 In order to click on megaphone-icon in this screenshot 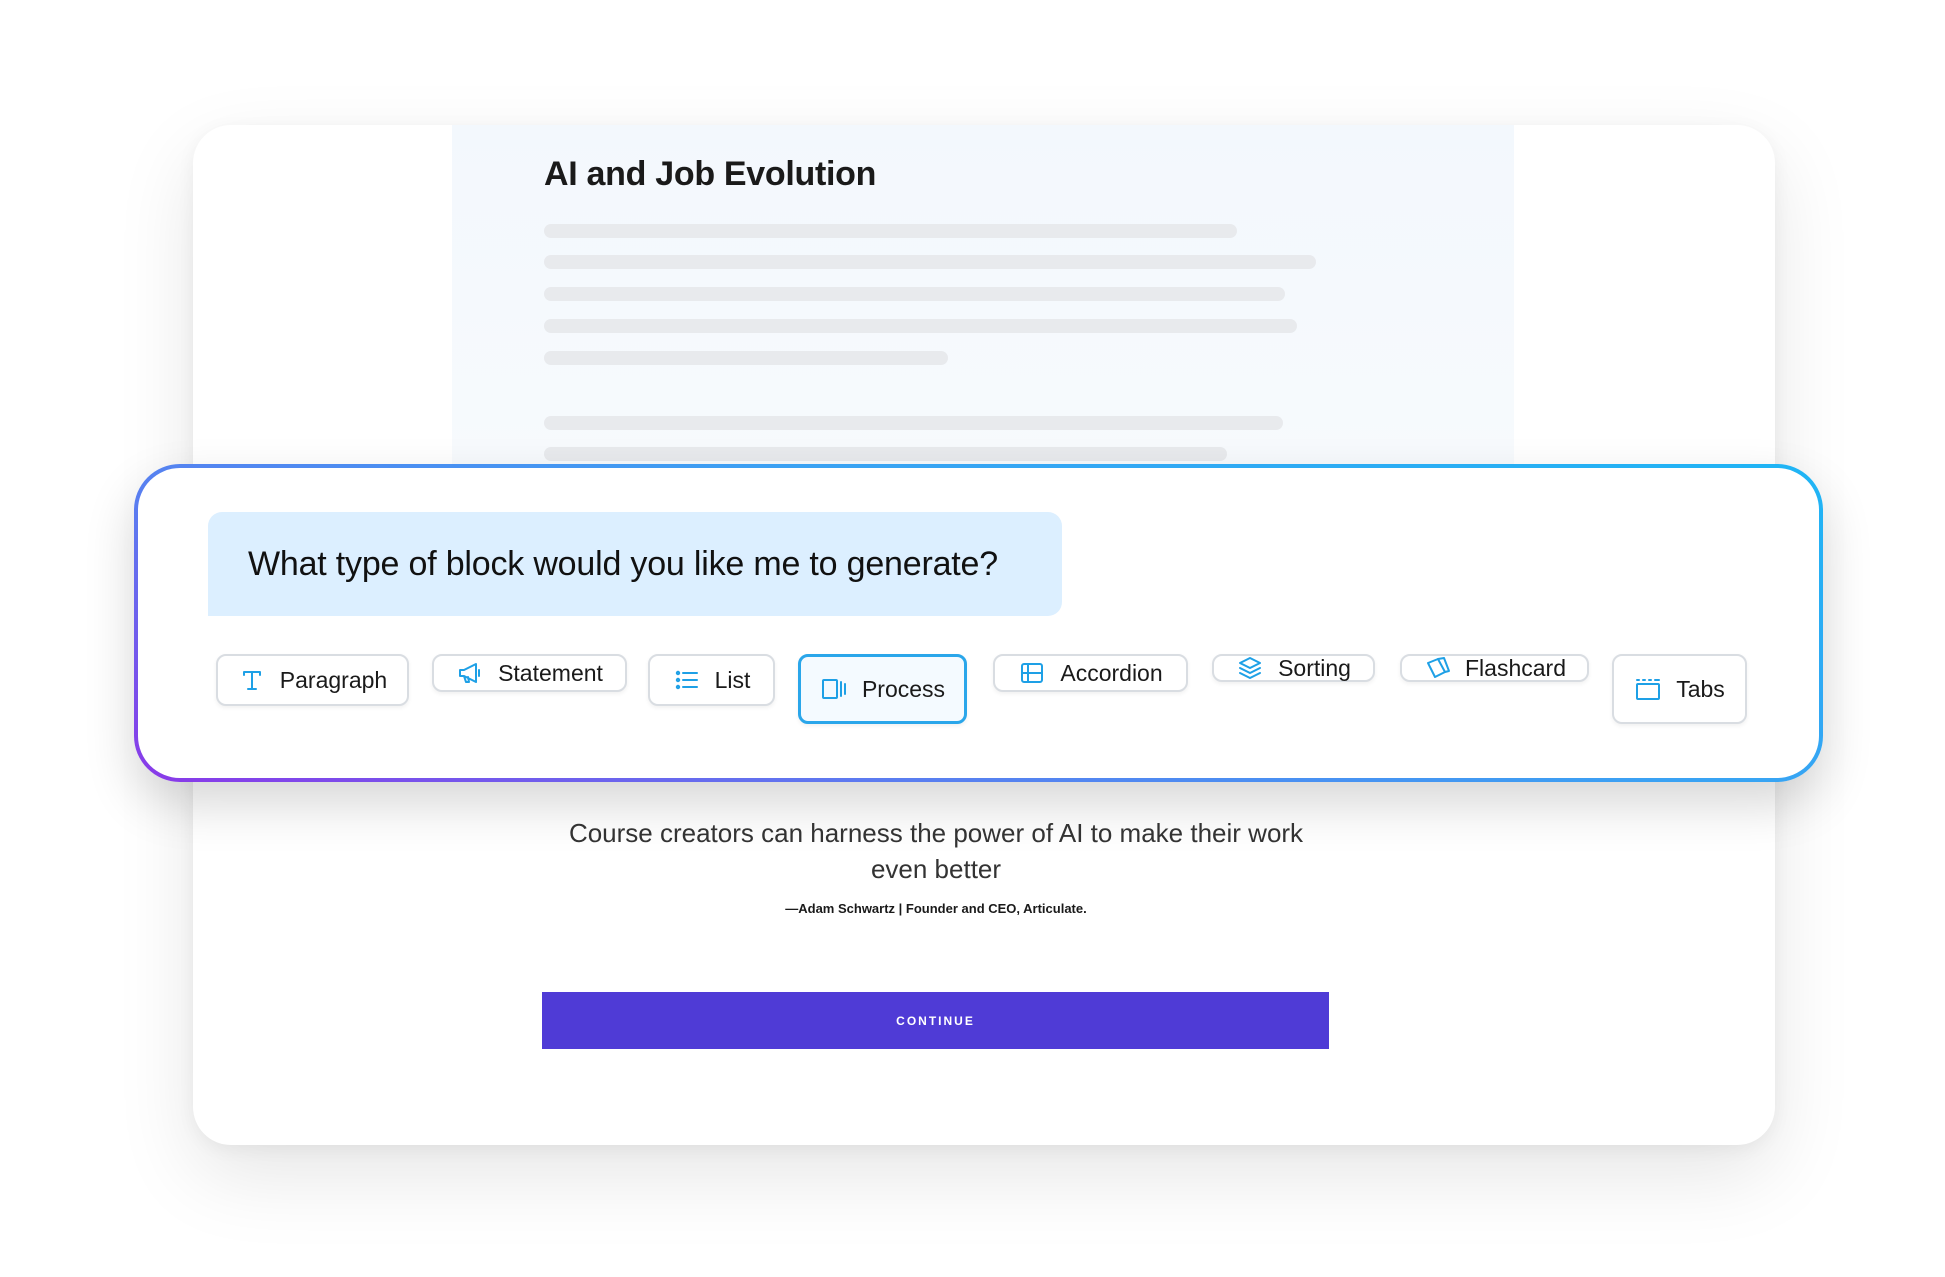, I will do `click(470, 673)`.